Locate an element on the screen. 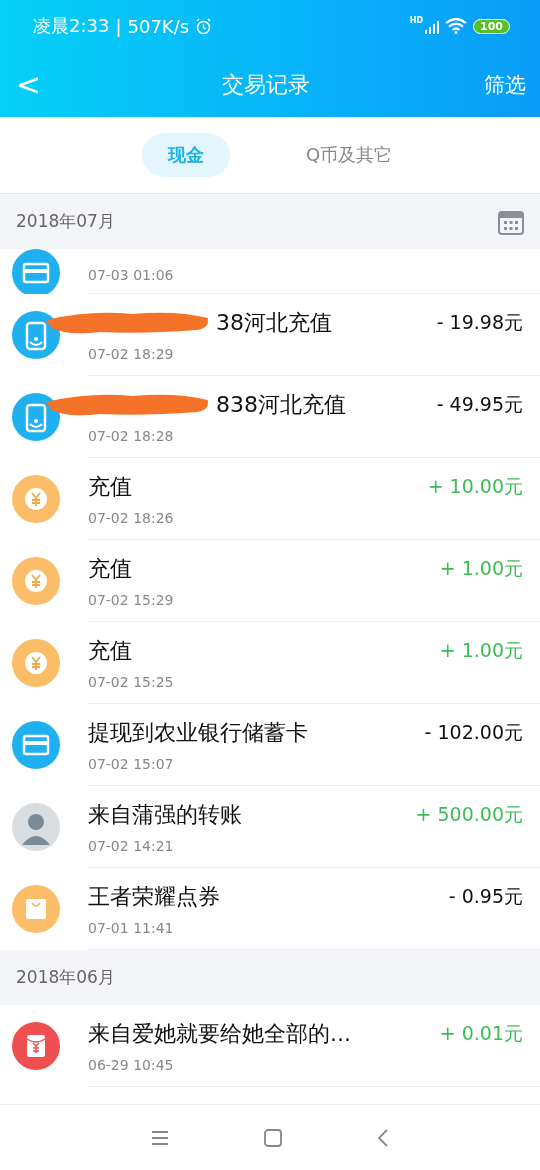 The image size is (540, 1170). menu-icon is located at coordinates (160, 1137).